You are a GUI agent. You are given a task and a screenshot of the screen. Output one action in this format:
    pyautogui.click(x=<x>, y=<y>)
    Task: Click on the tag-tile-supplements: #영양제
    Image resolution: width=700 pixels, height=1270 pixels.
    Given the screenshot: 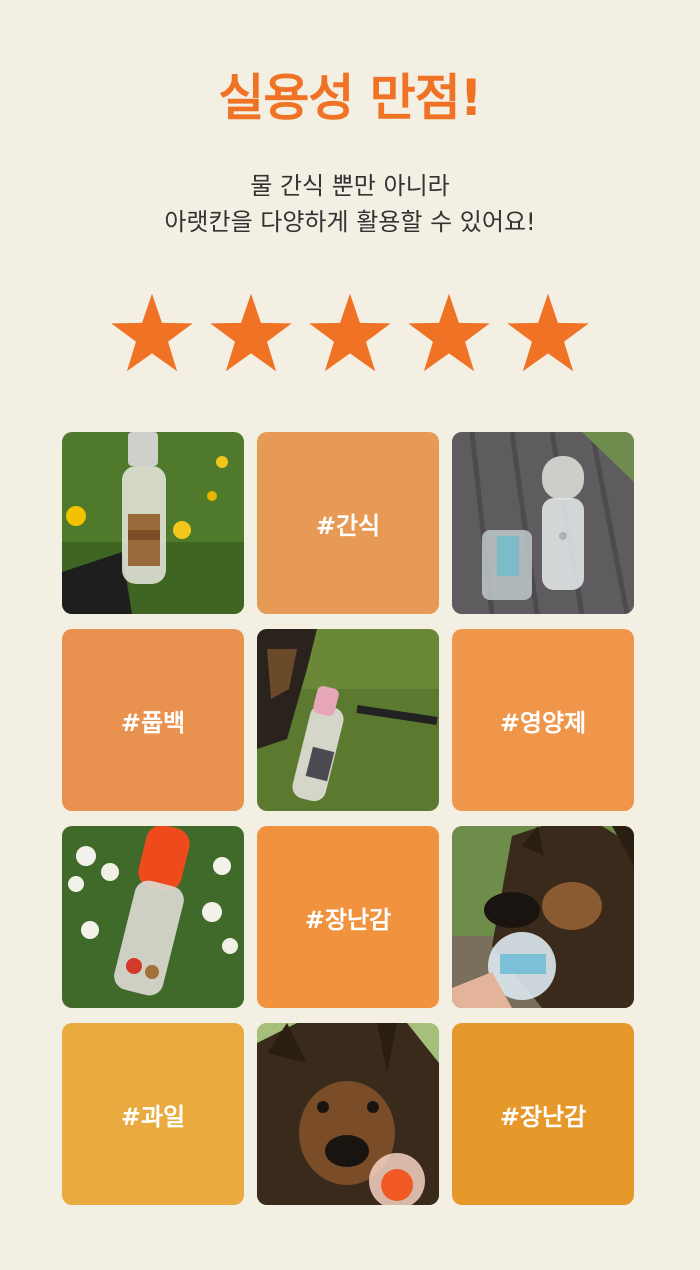 What is the action you would take?
    pyautogui.click(x=543, y=720)
    